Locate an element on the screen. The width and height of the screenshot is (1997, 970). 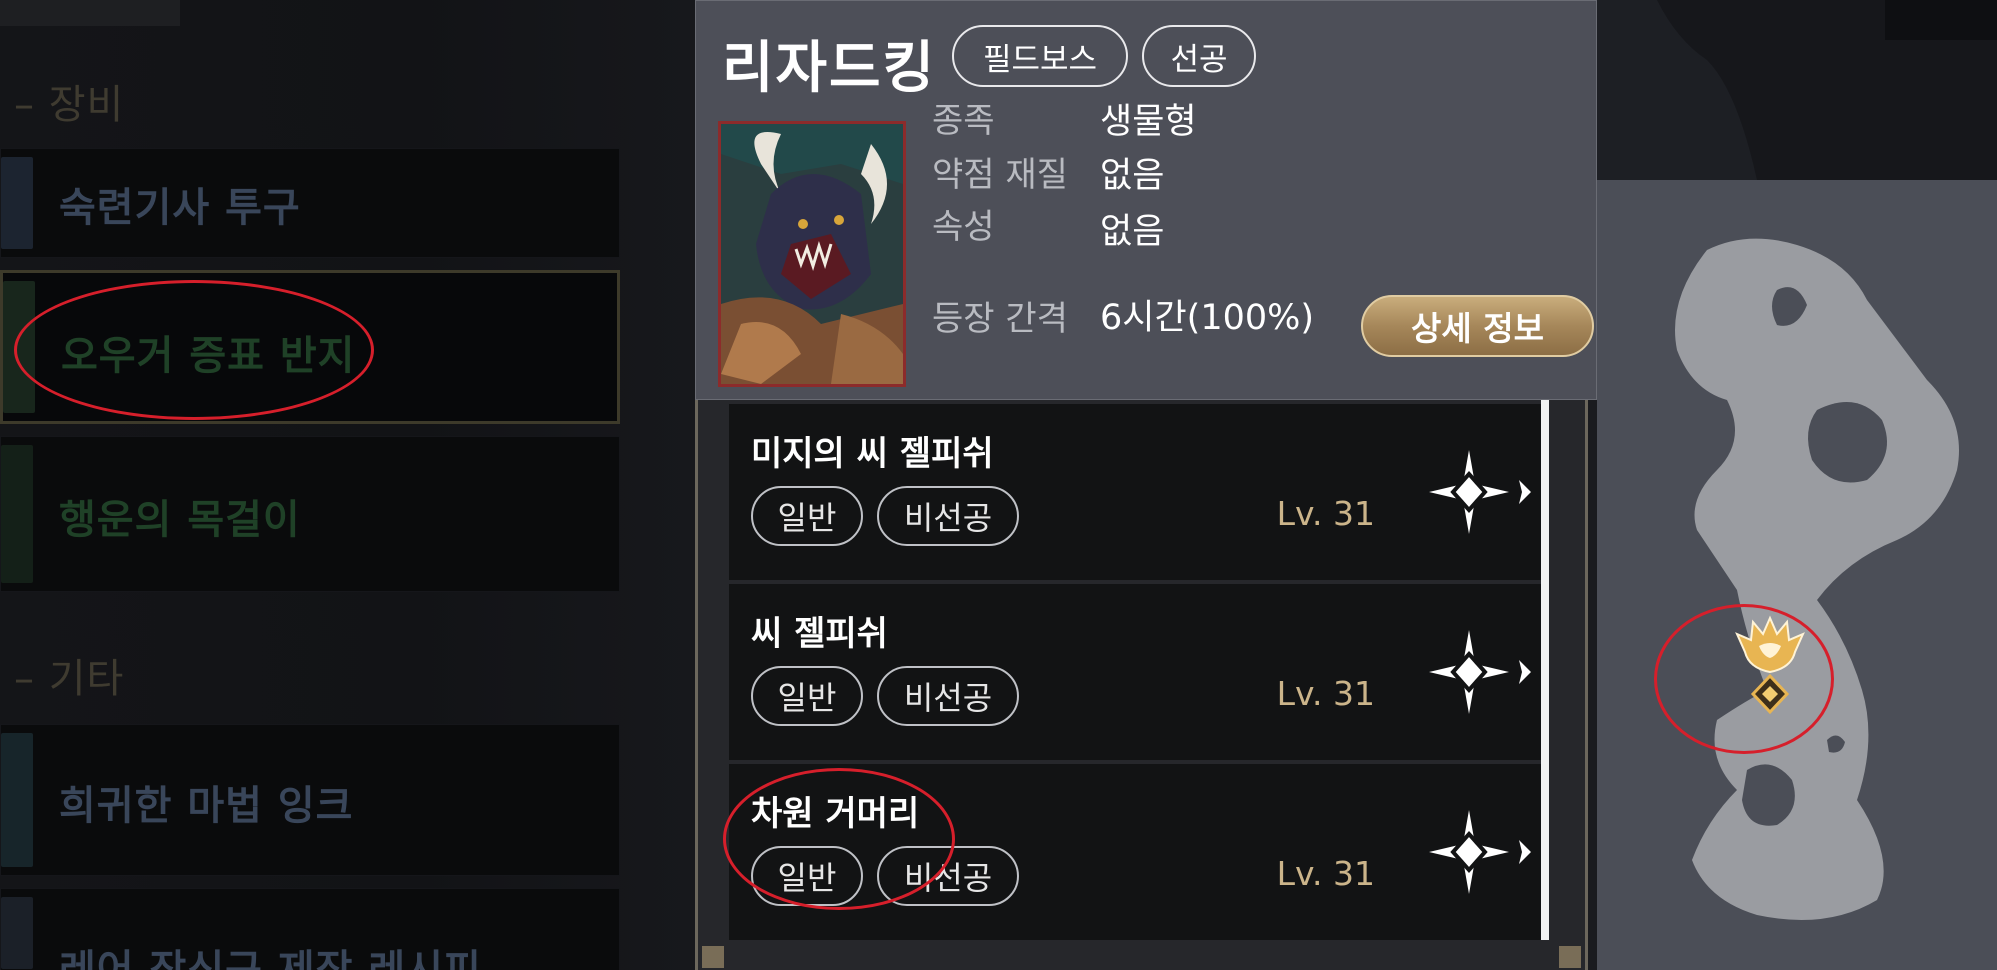
item-name: 오우거 증표 반지 is located at coordinates (208, 356).